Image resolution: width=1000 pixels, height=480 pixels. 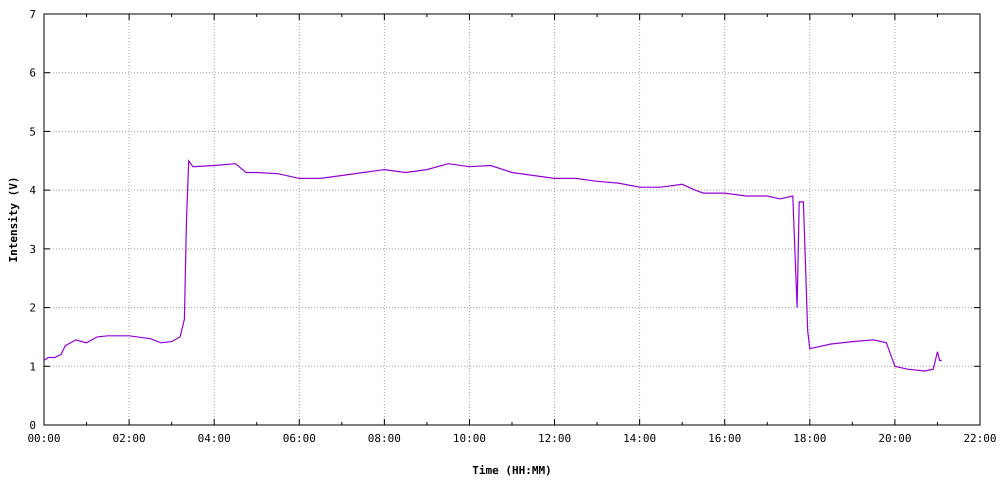 What do you see at coordinates (214, 438) in the screenshot?
I see `x-tick-label: 04:00` at bounding box center [214, 438].